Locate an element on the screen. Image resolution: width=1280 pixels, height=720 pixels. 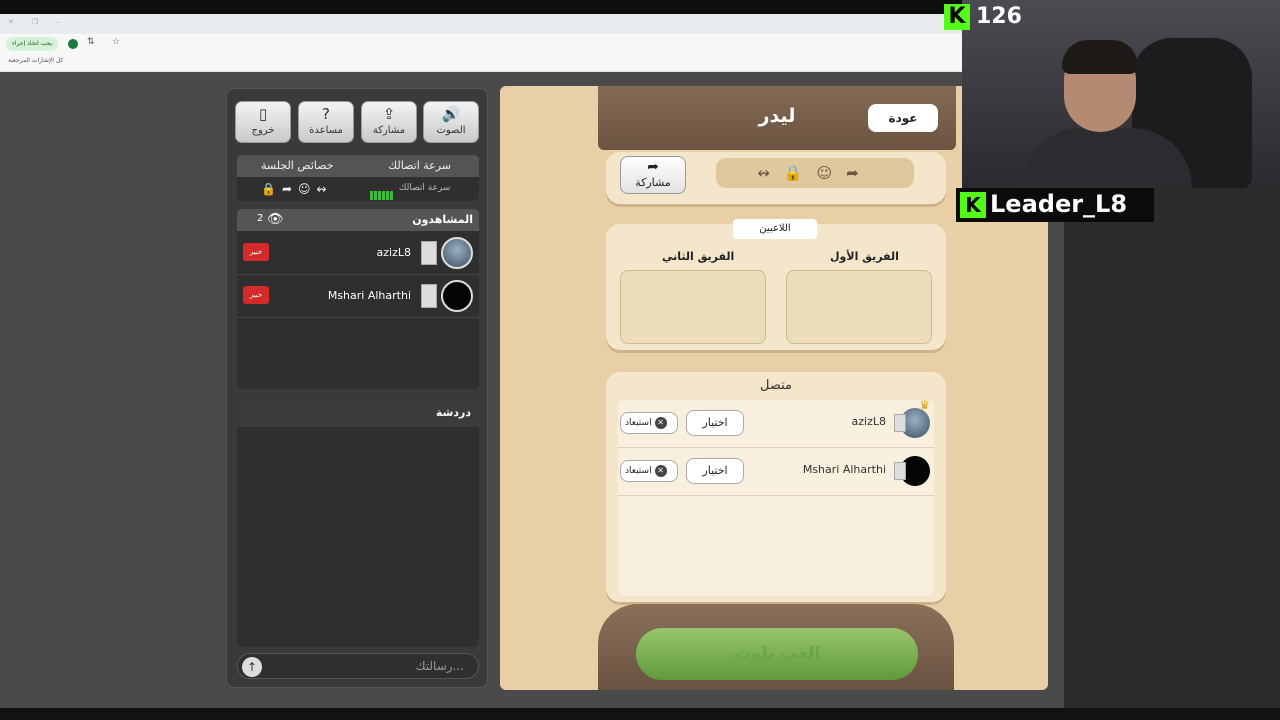
online-title: متصل is located at coordinates (775, 385).